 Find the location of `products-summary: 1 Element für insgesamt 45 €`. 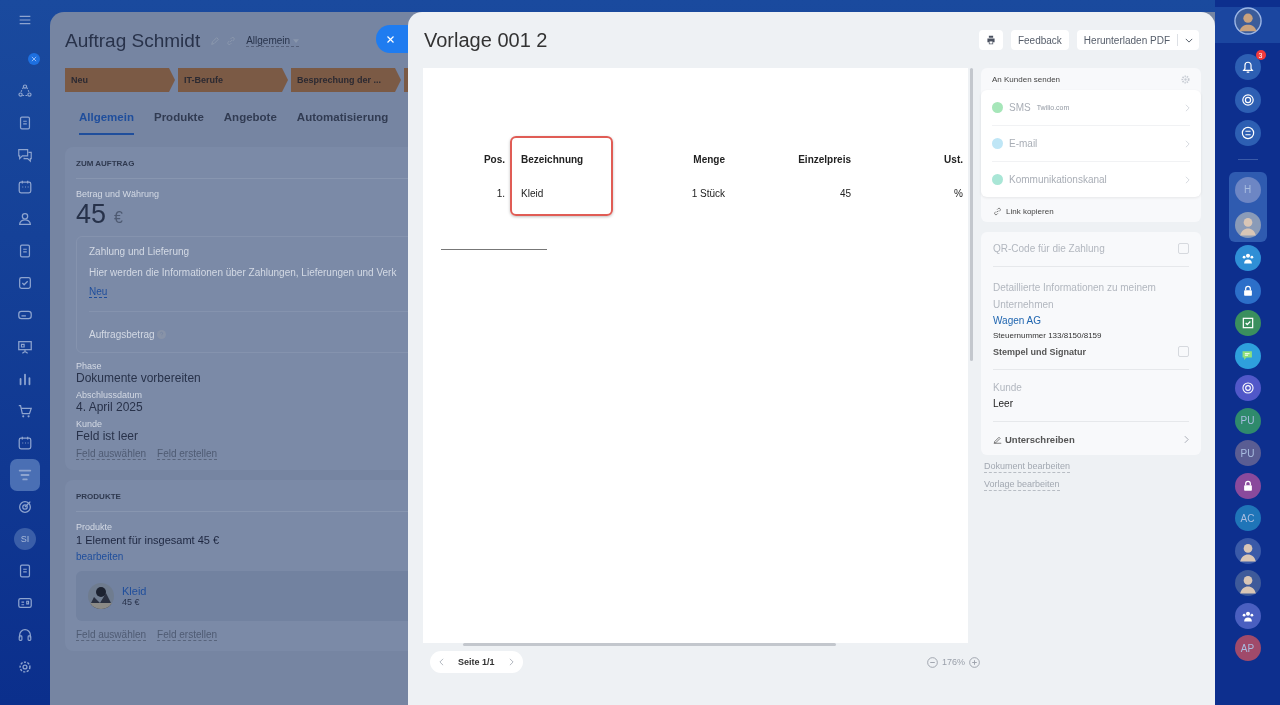

products-summary: 1 Element für insgesamt 45 € is located at coordinates (148, 540).